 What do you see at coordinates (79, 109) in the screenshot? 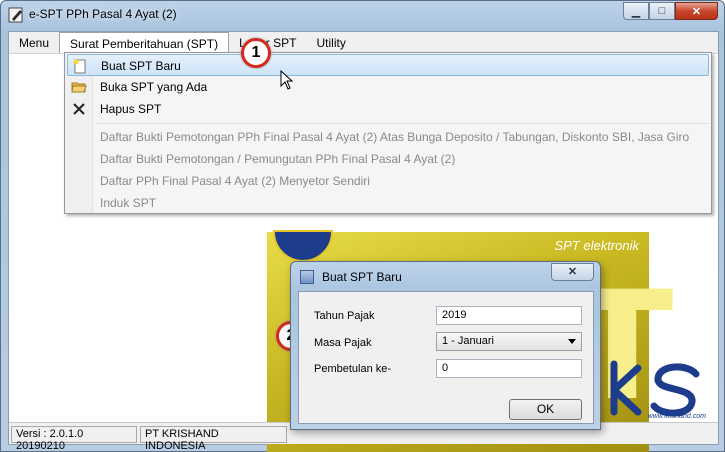
I see `delete-x-icon` at bounding box center [79, 109].